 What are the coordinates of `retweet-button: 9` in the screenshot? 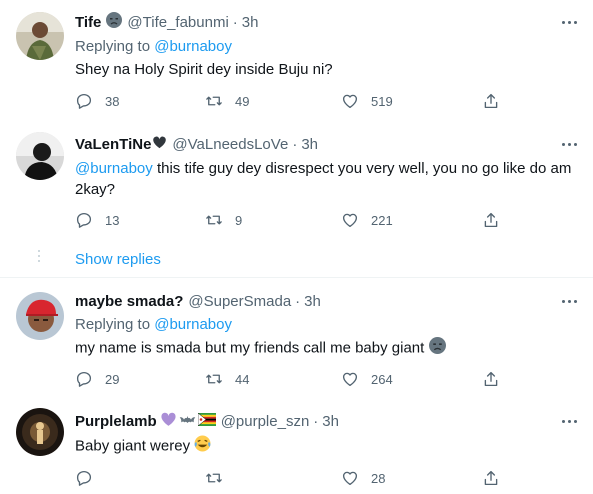 It's located at (223, 220).